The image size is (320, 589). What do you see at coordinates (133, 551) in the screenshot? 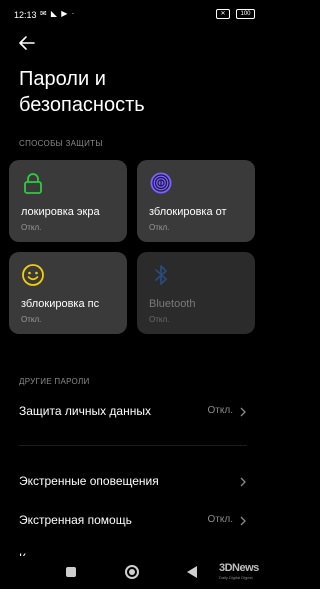
I see `partial-row: К` at bounding box center [133, 551].